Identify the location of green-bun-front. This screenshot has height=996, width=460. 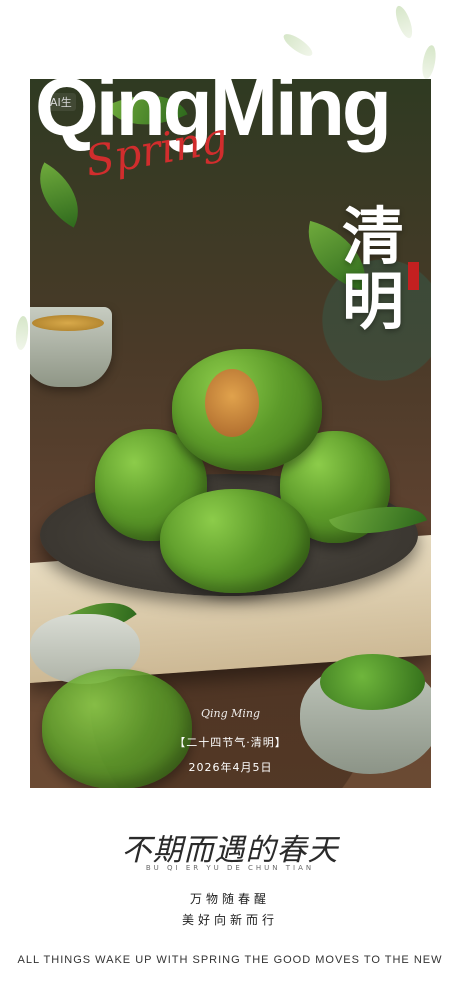
(235, 541).